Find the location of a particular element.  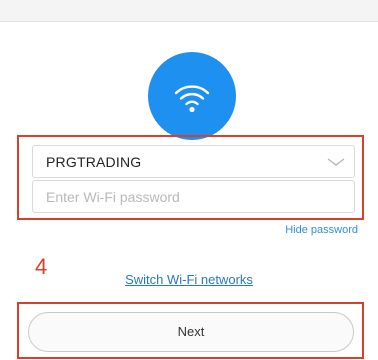

switch-wifi-link: Switch Wi-Fi networks is located at coordinates (189, 279).